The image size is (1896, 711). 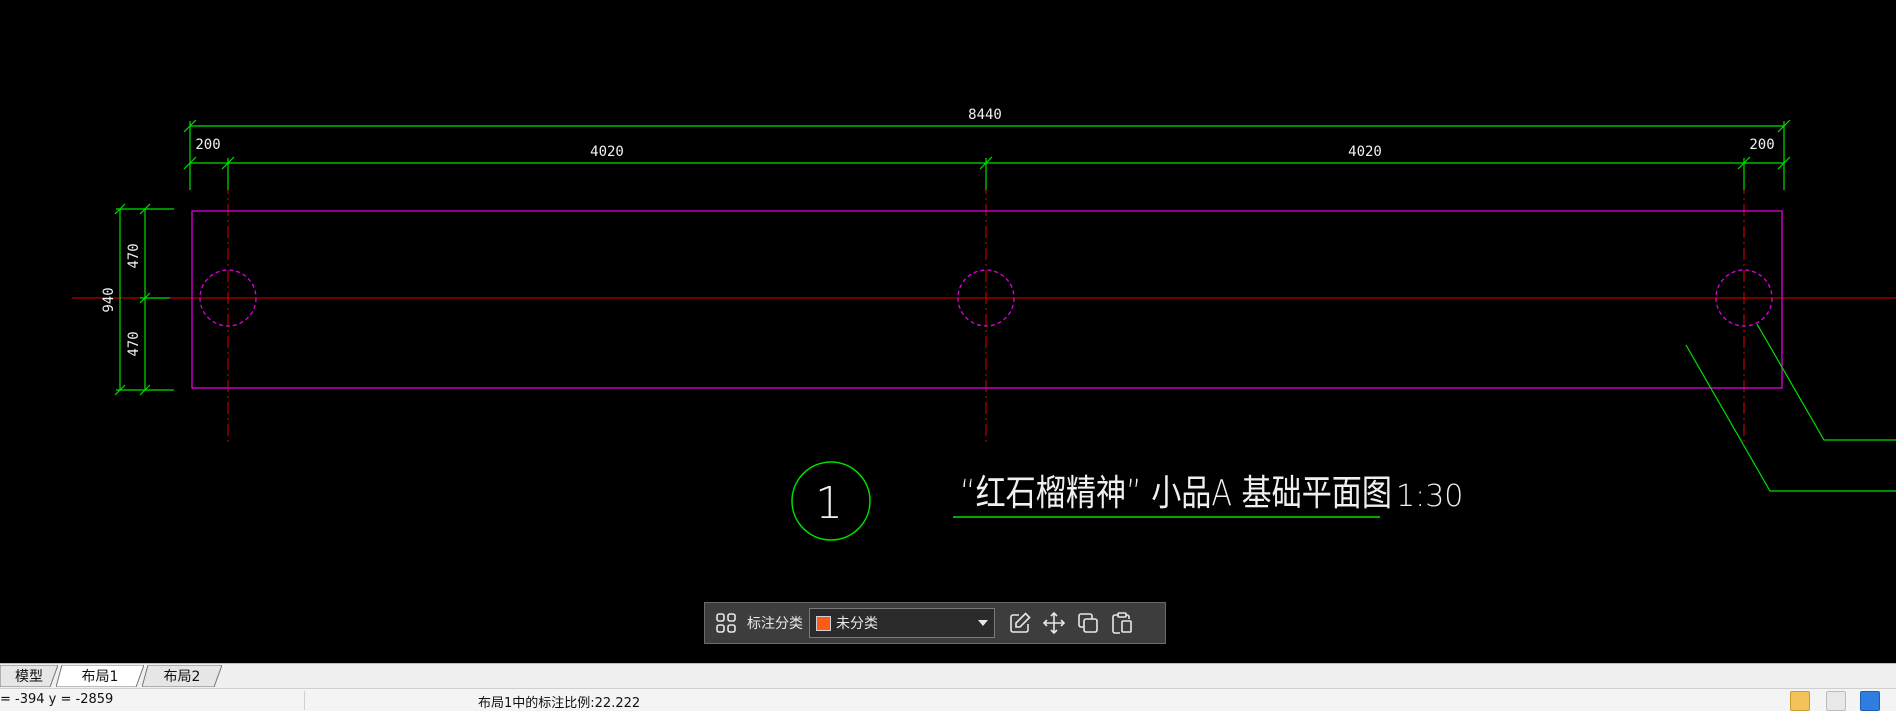 What do you see at coordinates (985, 115) in the screenshot?
I see `dim-text-overall: 8440` at bounding box center [985, 115].